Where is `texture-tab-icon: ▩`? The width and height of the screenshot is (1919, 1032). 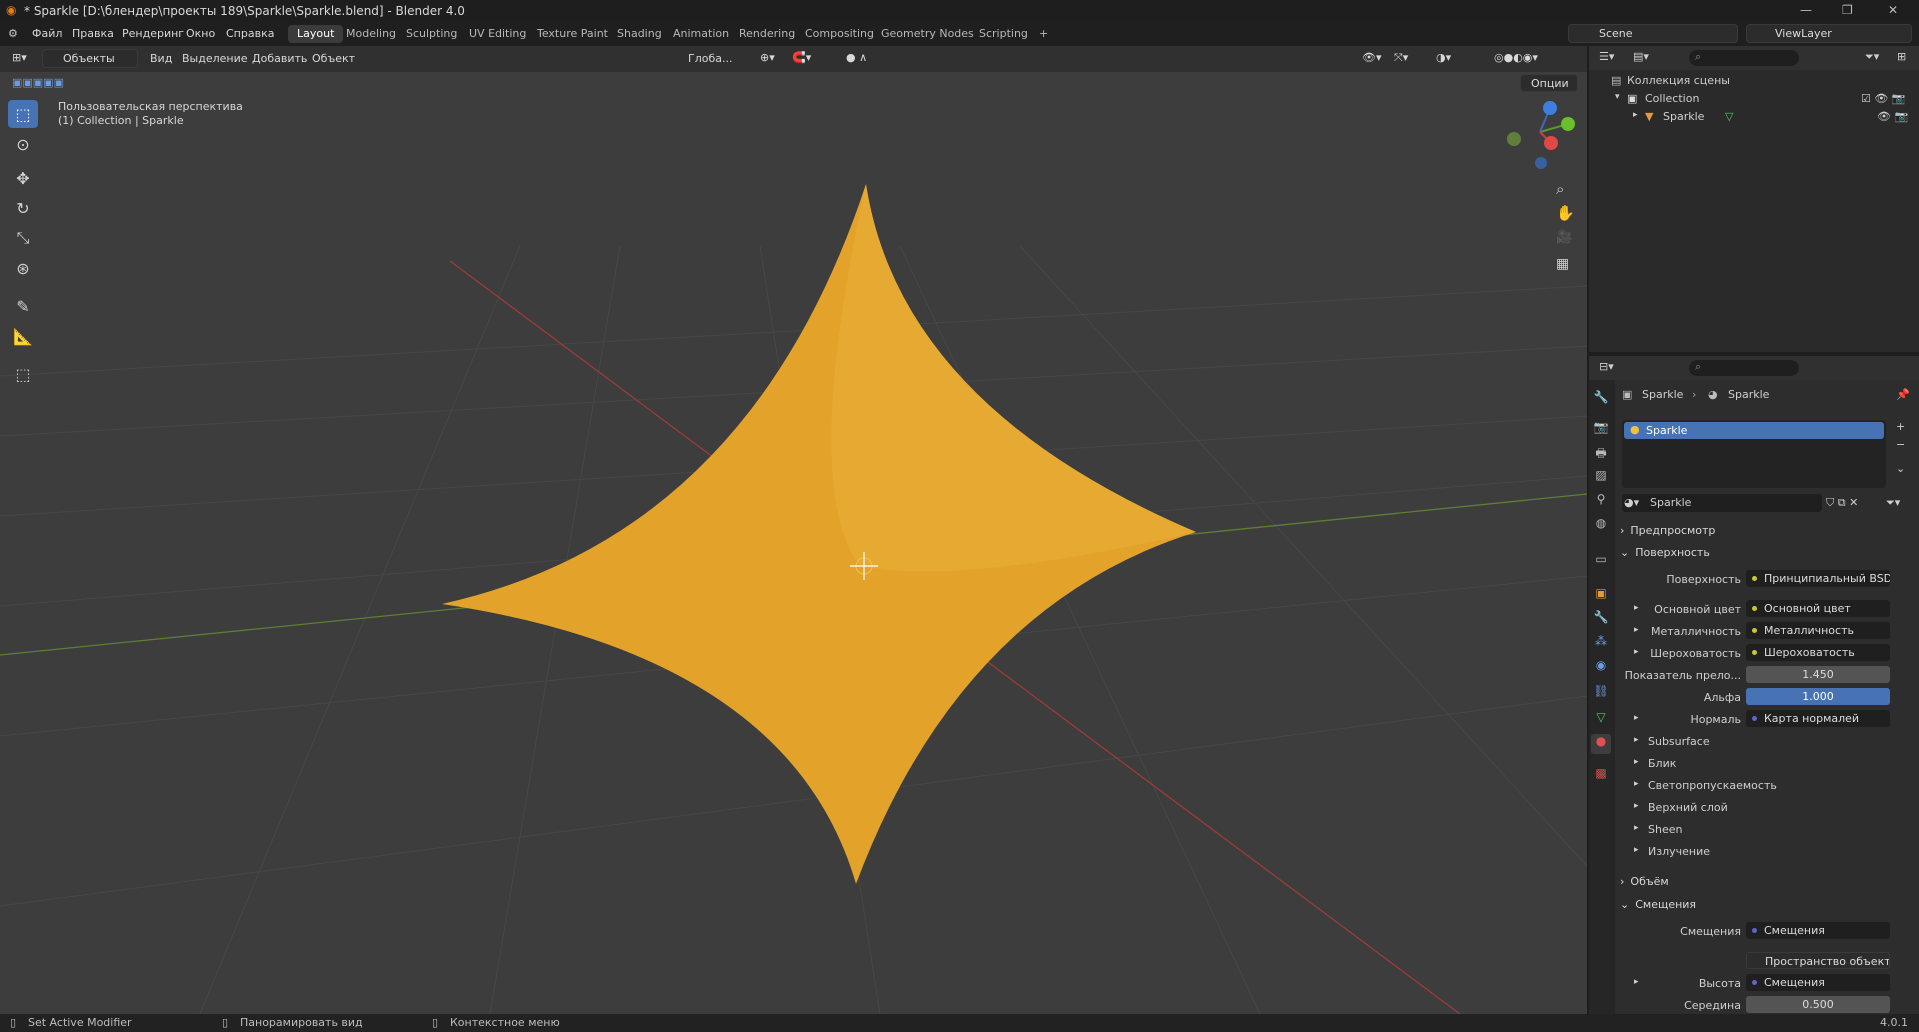
texture-tab-icon: ▩ is located at coordinates (1601, 776).